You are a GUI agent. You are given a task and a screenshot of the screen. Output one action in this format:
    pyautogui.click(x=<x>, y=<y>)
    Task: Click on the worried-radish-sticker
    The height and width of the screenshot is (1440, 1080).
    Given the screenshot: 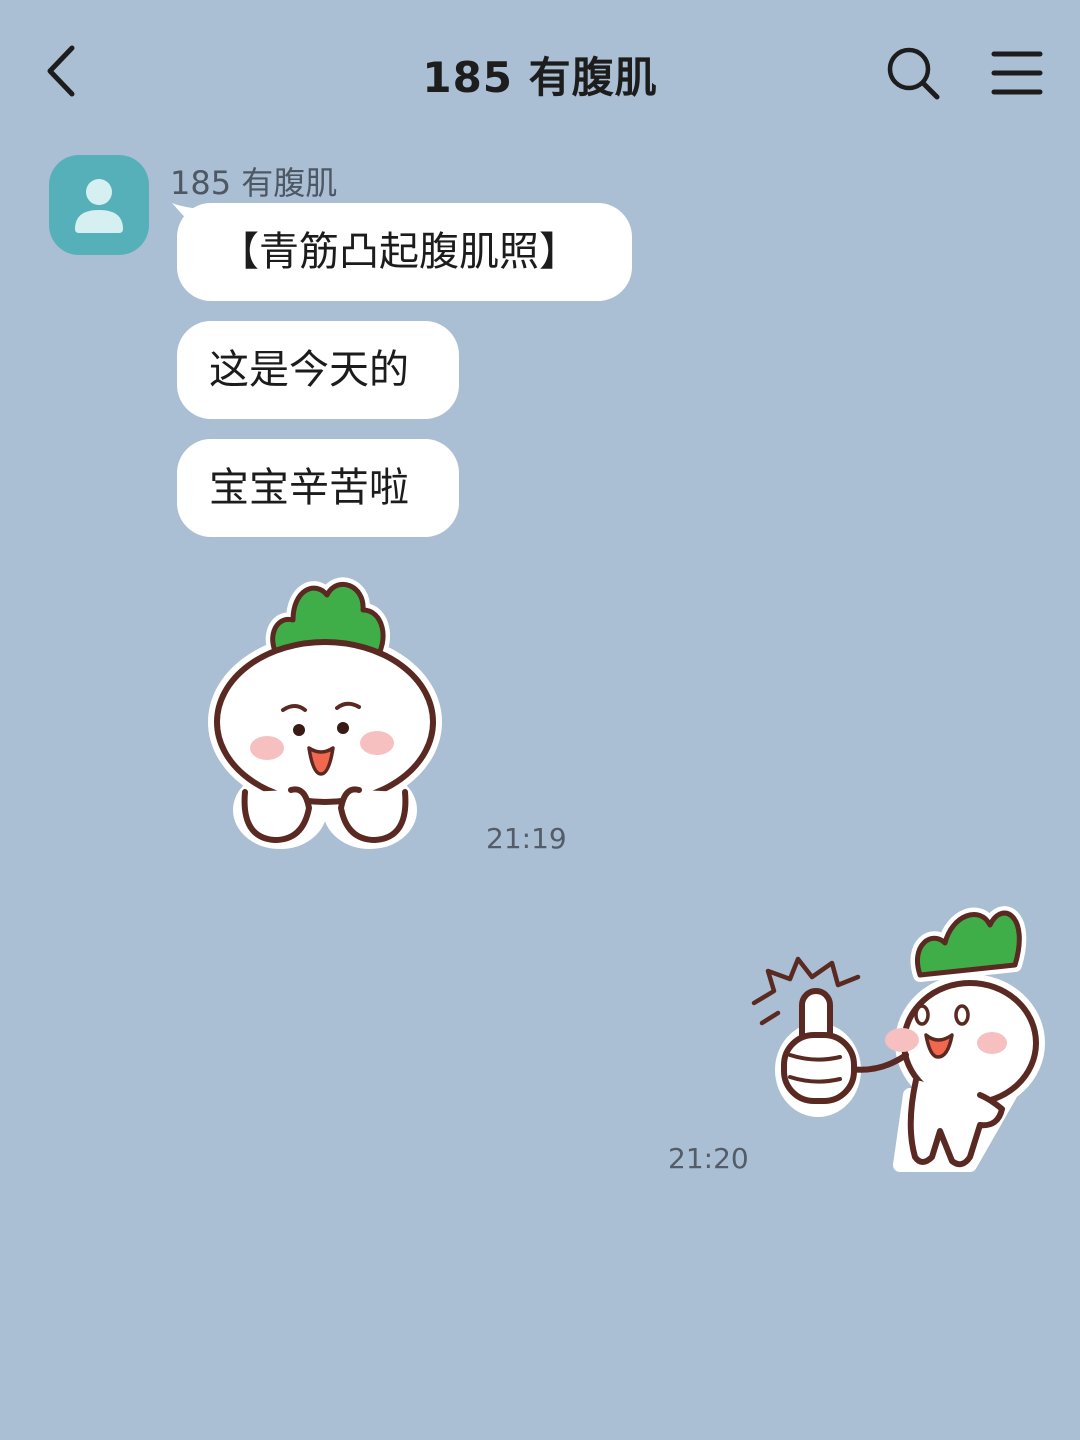 What is the action you would take?
    pyautogui.click(x=325, y=710)
    